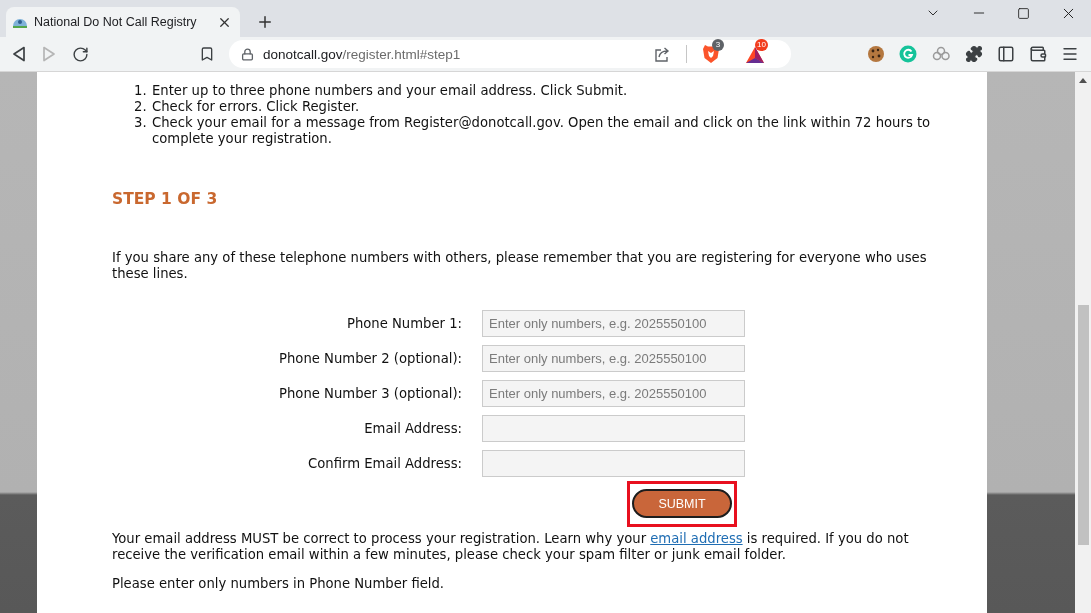 The image size is (1091, 613). I want to click on intro-text: If you share any of these telephone numbers with others, please remember that you are registering for everyone who uses these lines., so click(520, 266).